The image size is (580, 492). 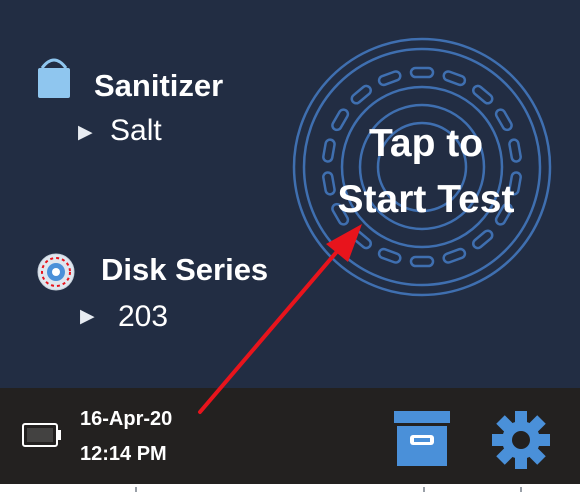 What do you see at coordinates (54, 80) in the screenshot?
I see `bucket-icon` at bounding box center [54, 80].